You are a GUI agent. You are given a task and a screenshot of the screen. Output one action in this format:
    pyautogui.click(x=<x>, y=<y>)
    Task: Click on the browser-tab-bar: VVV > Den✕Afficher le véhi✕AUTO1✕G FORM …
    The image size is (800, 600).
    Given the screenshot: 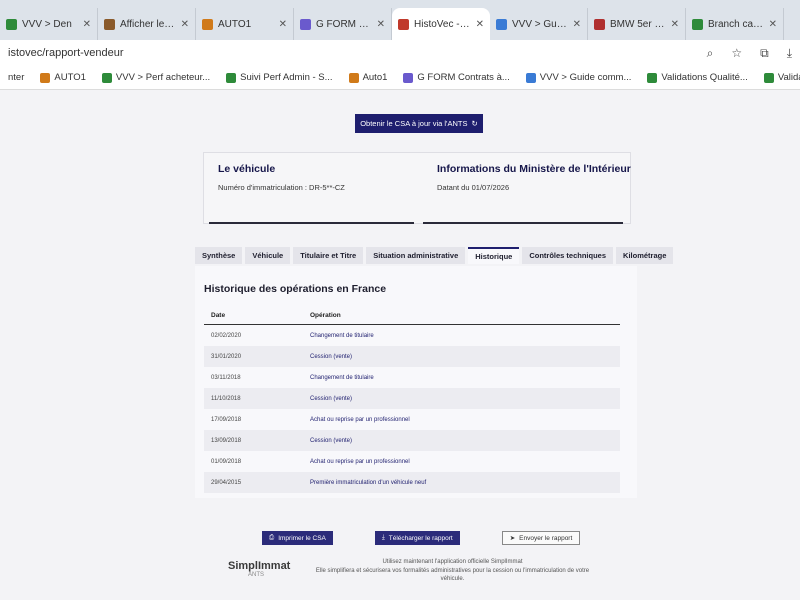 What is the action you would take?
    pyautogui.click(x=400, y=20)
    